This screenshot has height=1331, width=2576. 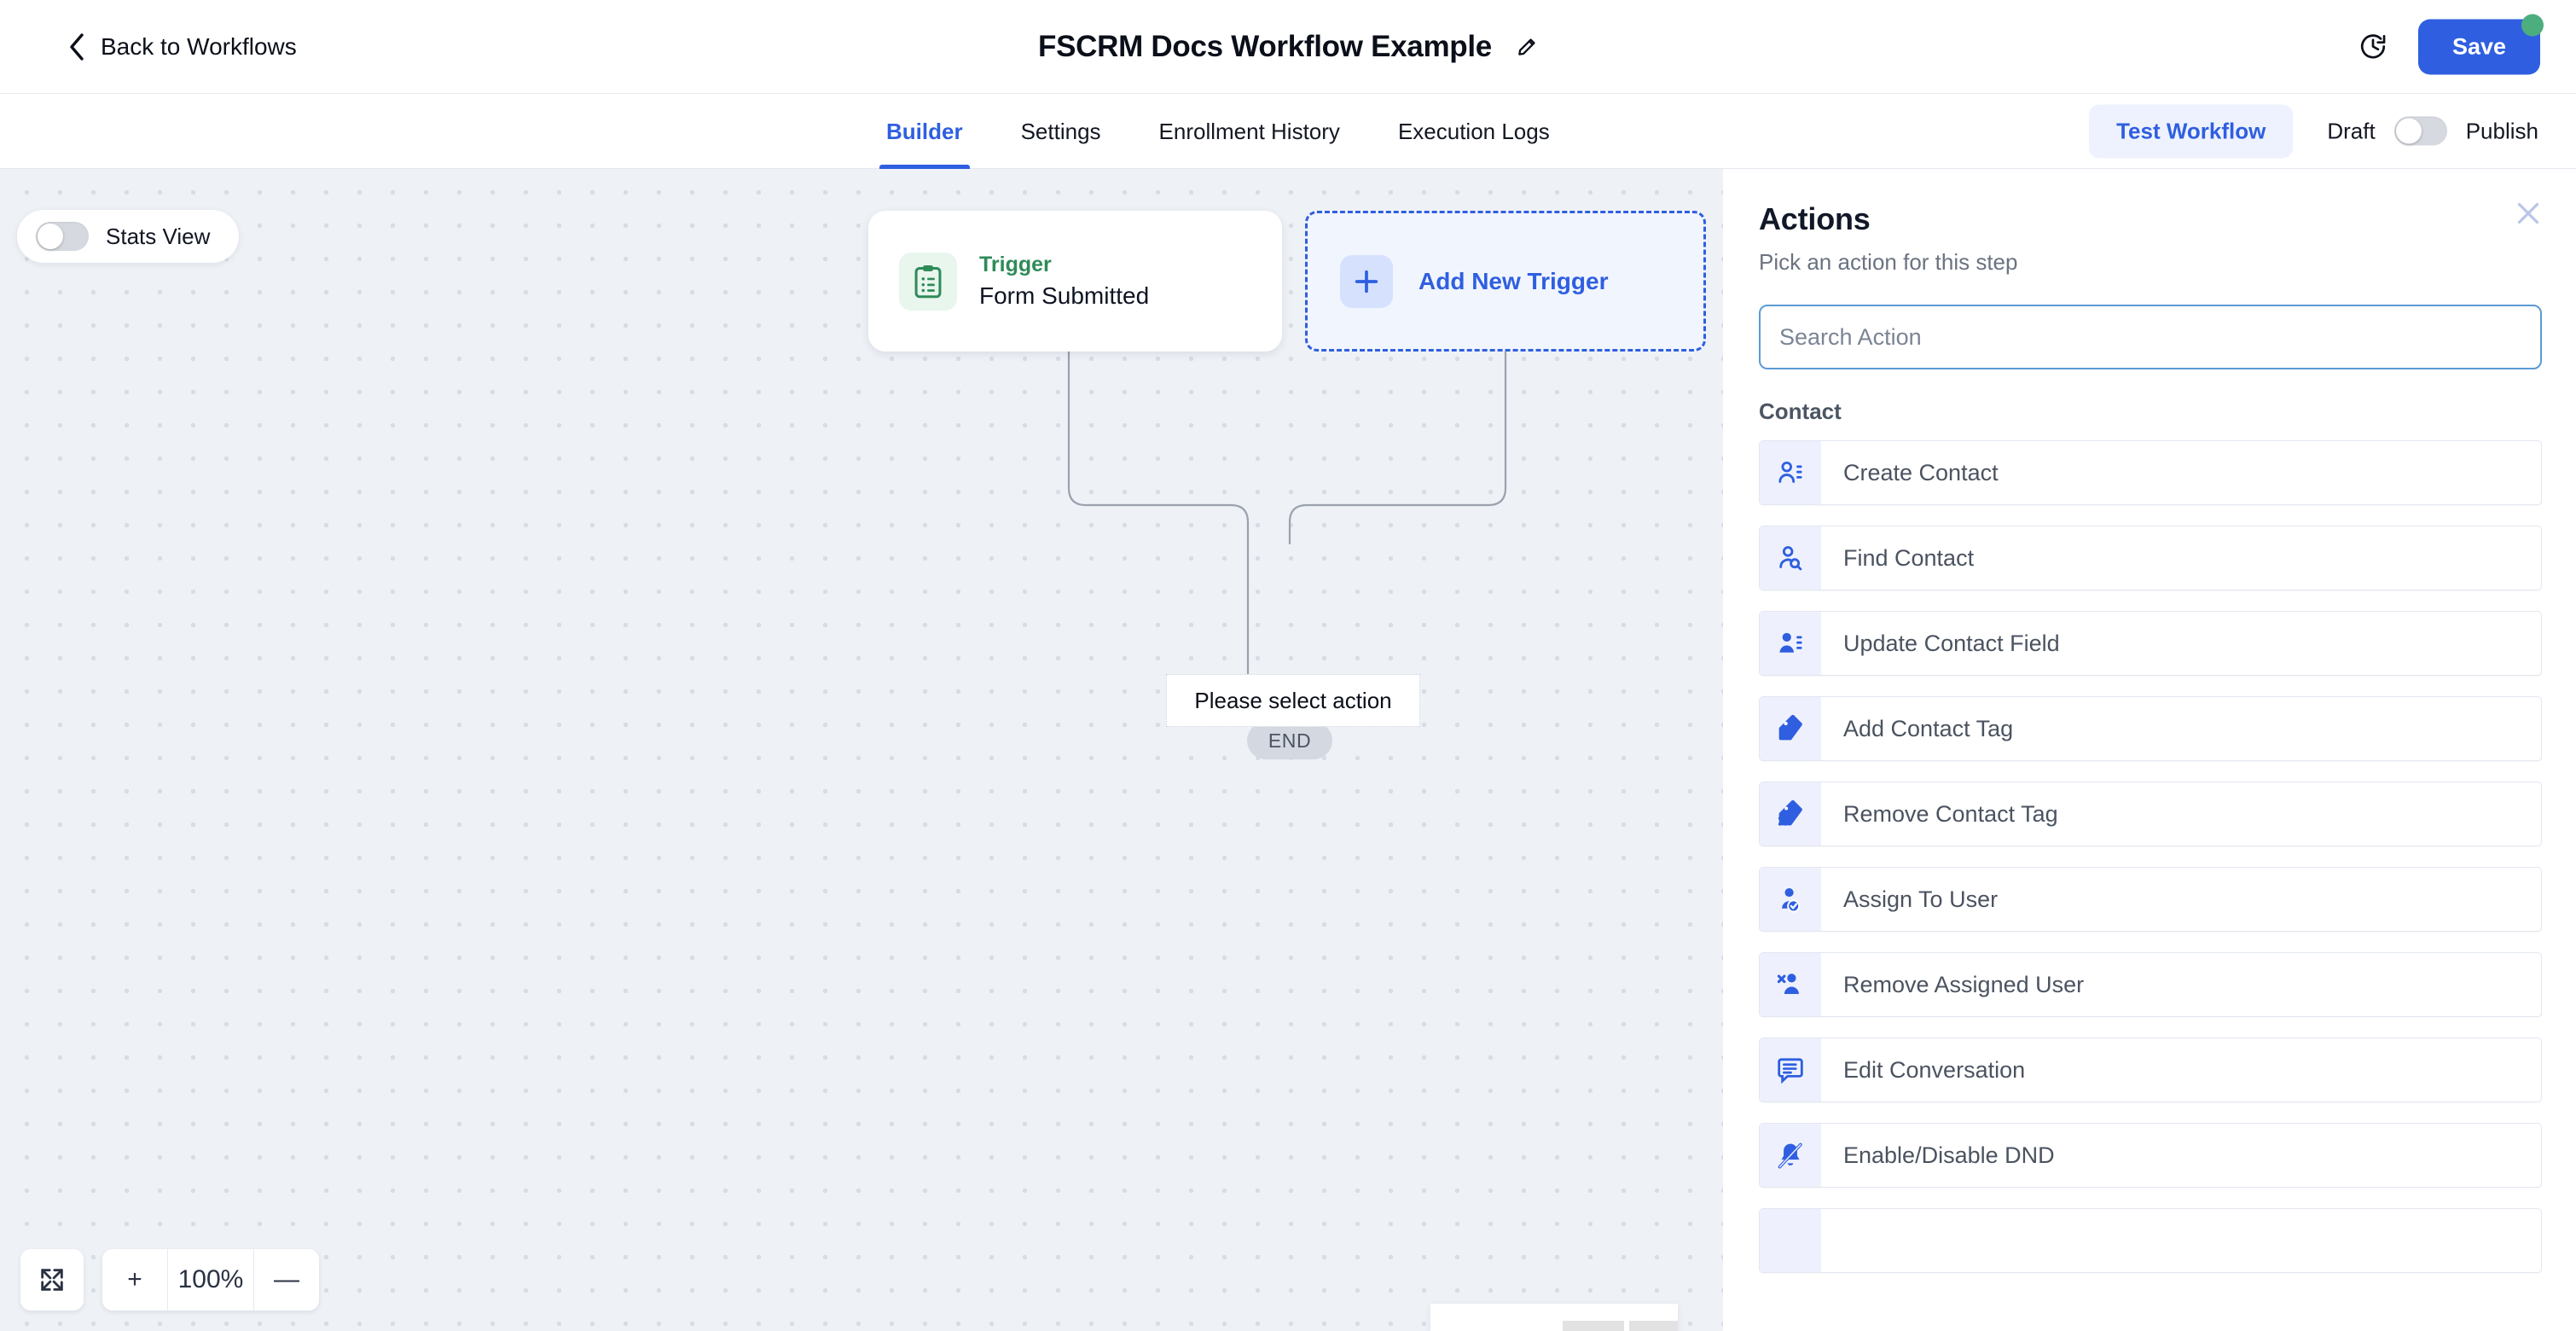 I want to click on add-new-trigger-node: Add New Trigger, so click(x=1505, y=281).